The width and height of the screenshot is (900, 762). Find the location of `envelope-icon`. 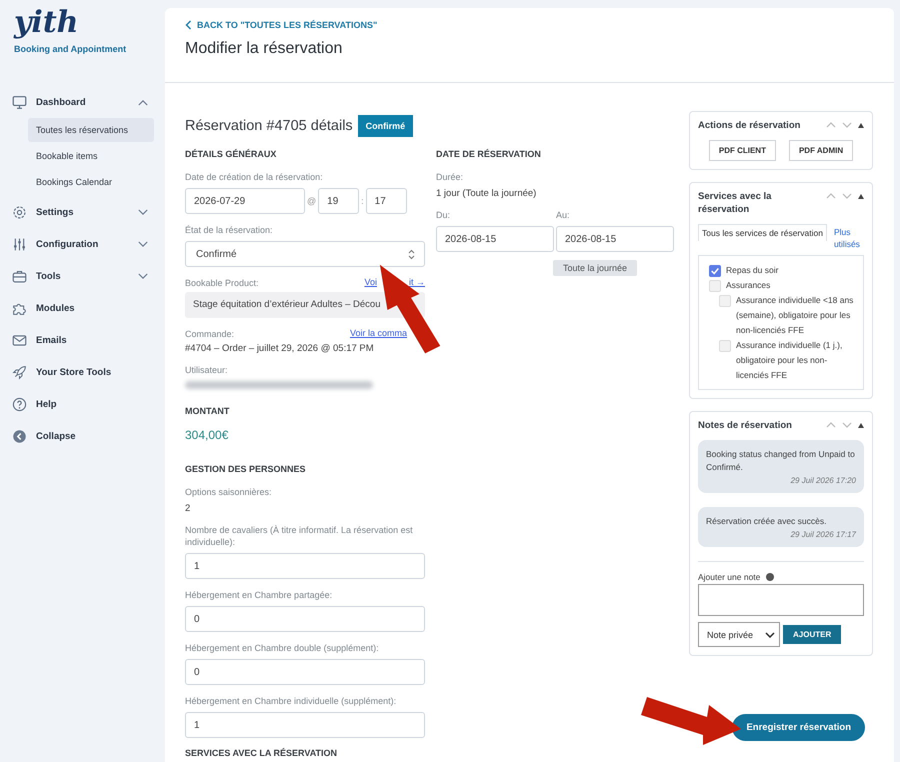

envelope-icon is located at coordinates (19, 340).